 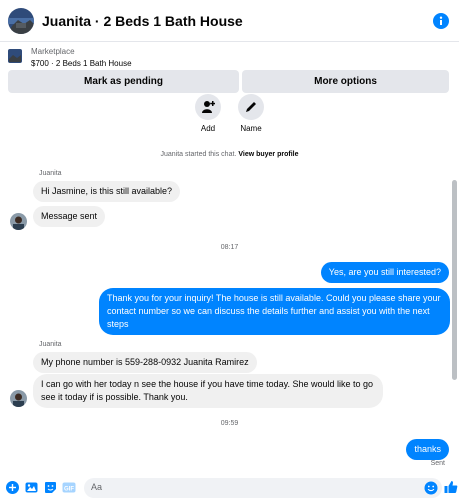 What do you see at coordinates (208, 107) in the screenshot?
I see `add-user-icon` at bounding box center [208, 107].